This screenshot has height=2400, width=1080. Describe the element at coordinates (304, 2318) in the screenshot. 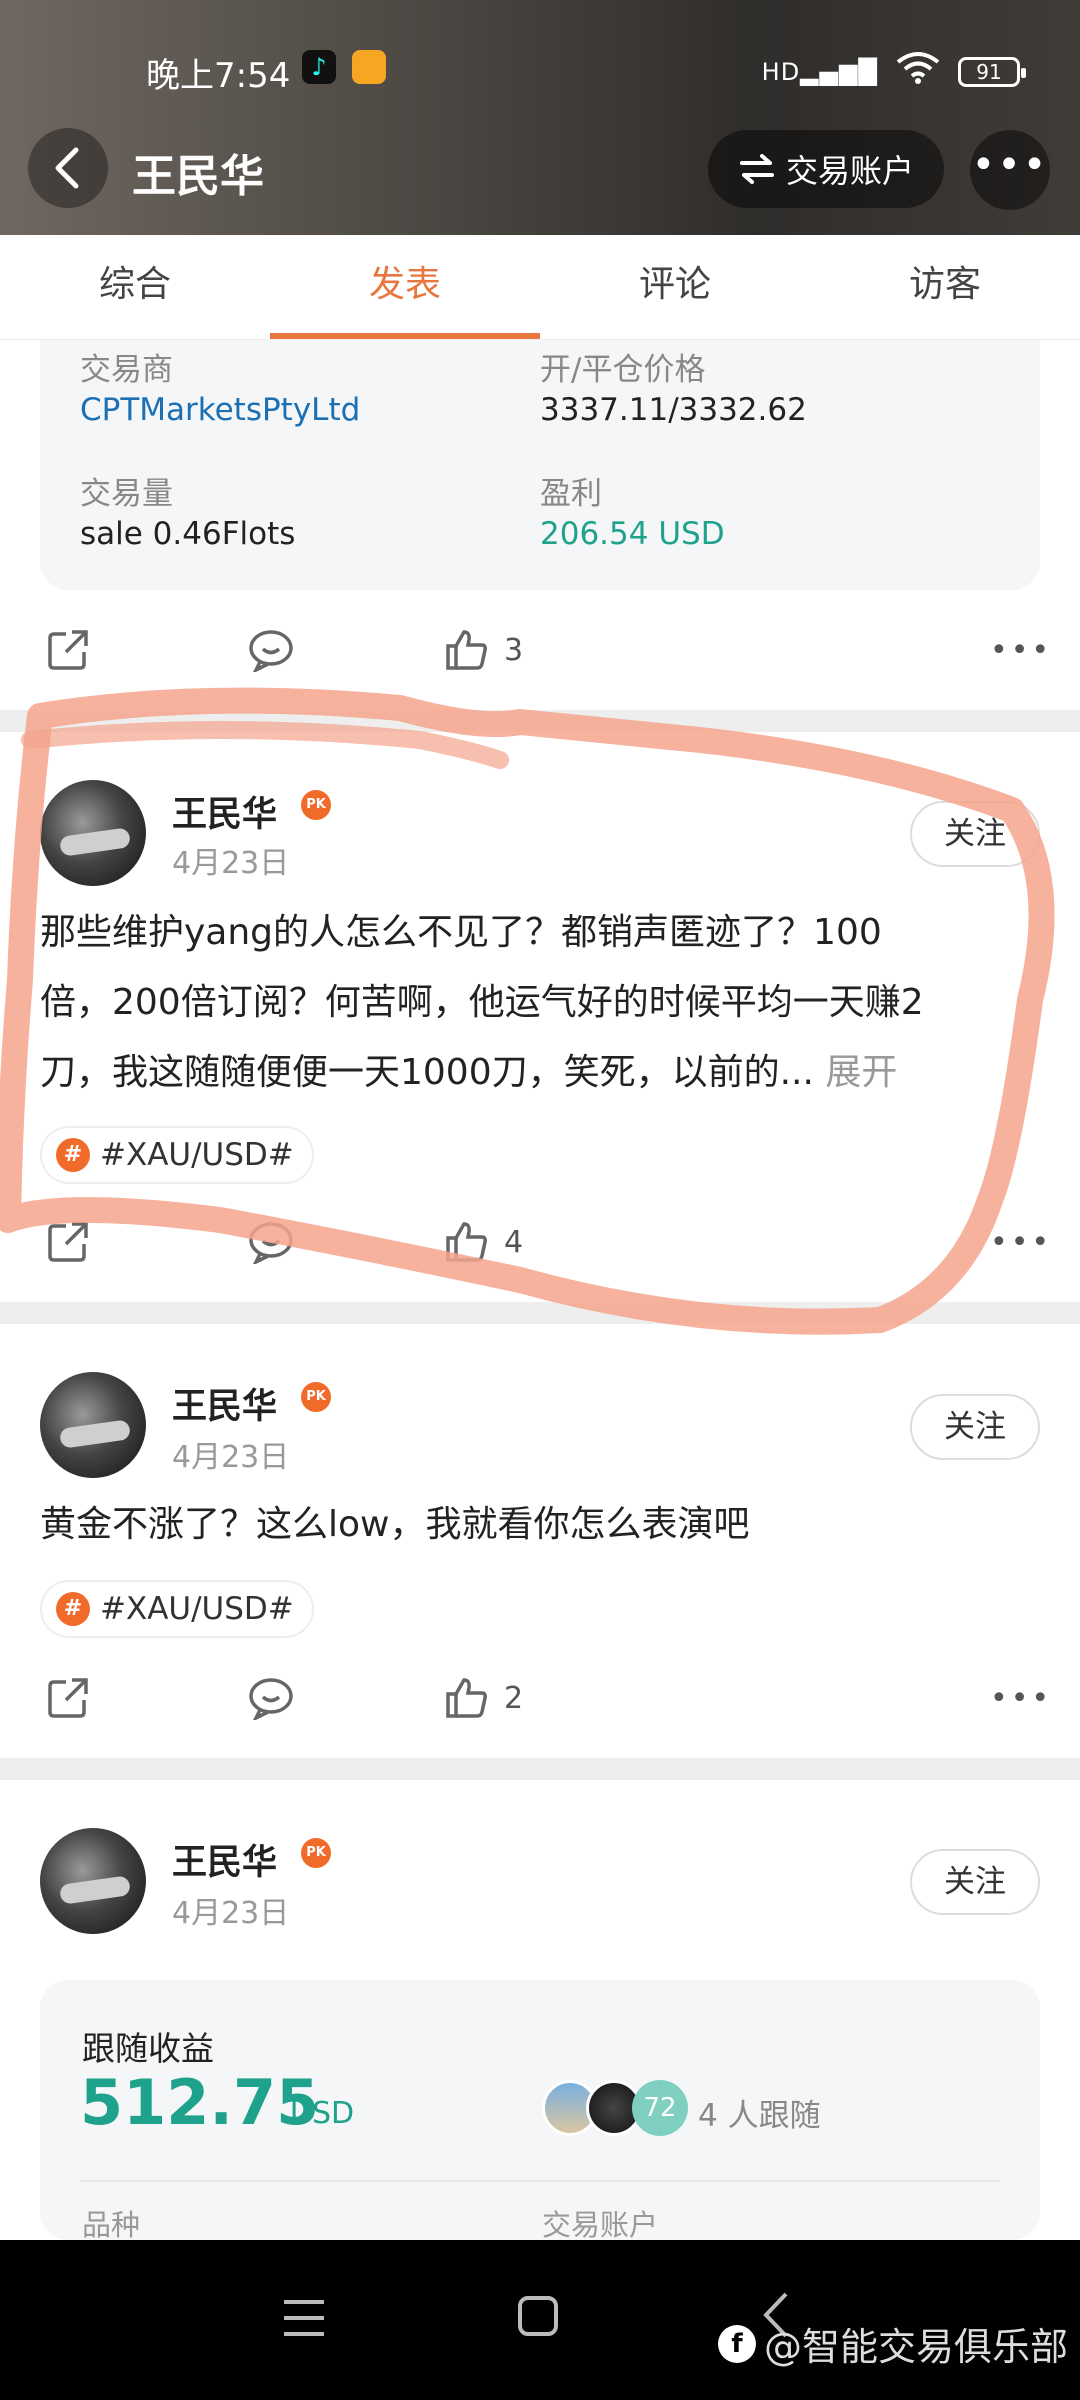

I see `recent-apps-icon` at that location.